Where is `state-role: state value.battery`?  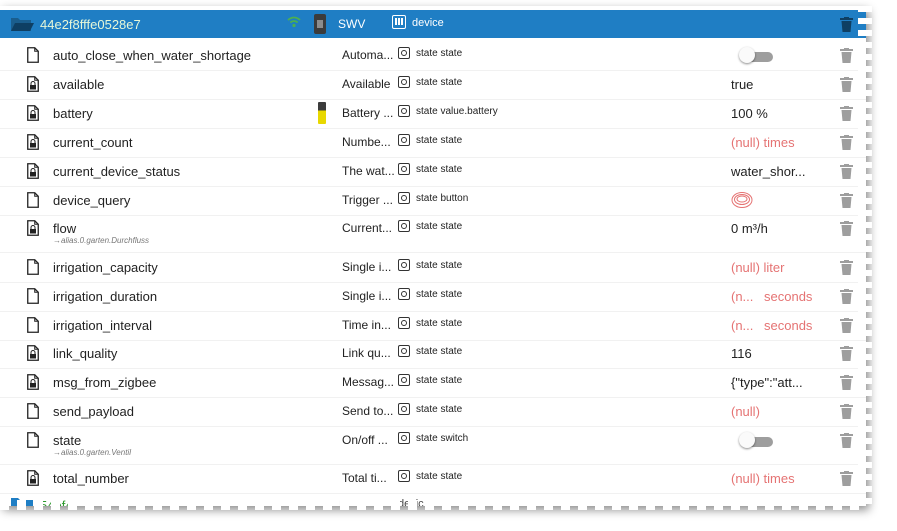
state-role: state value.battery is located at coordinates (457, 111).